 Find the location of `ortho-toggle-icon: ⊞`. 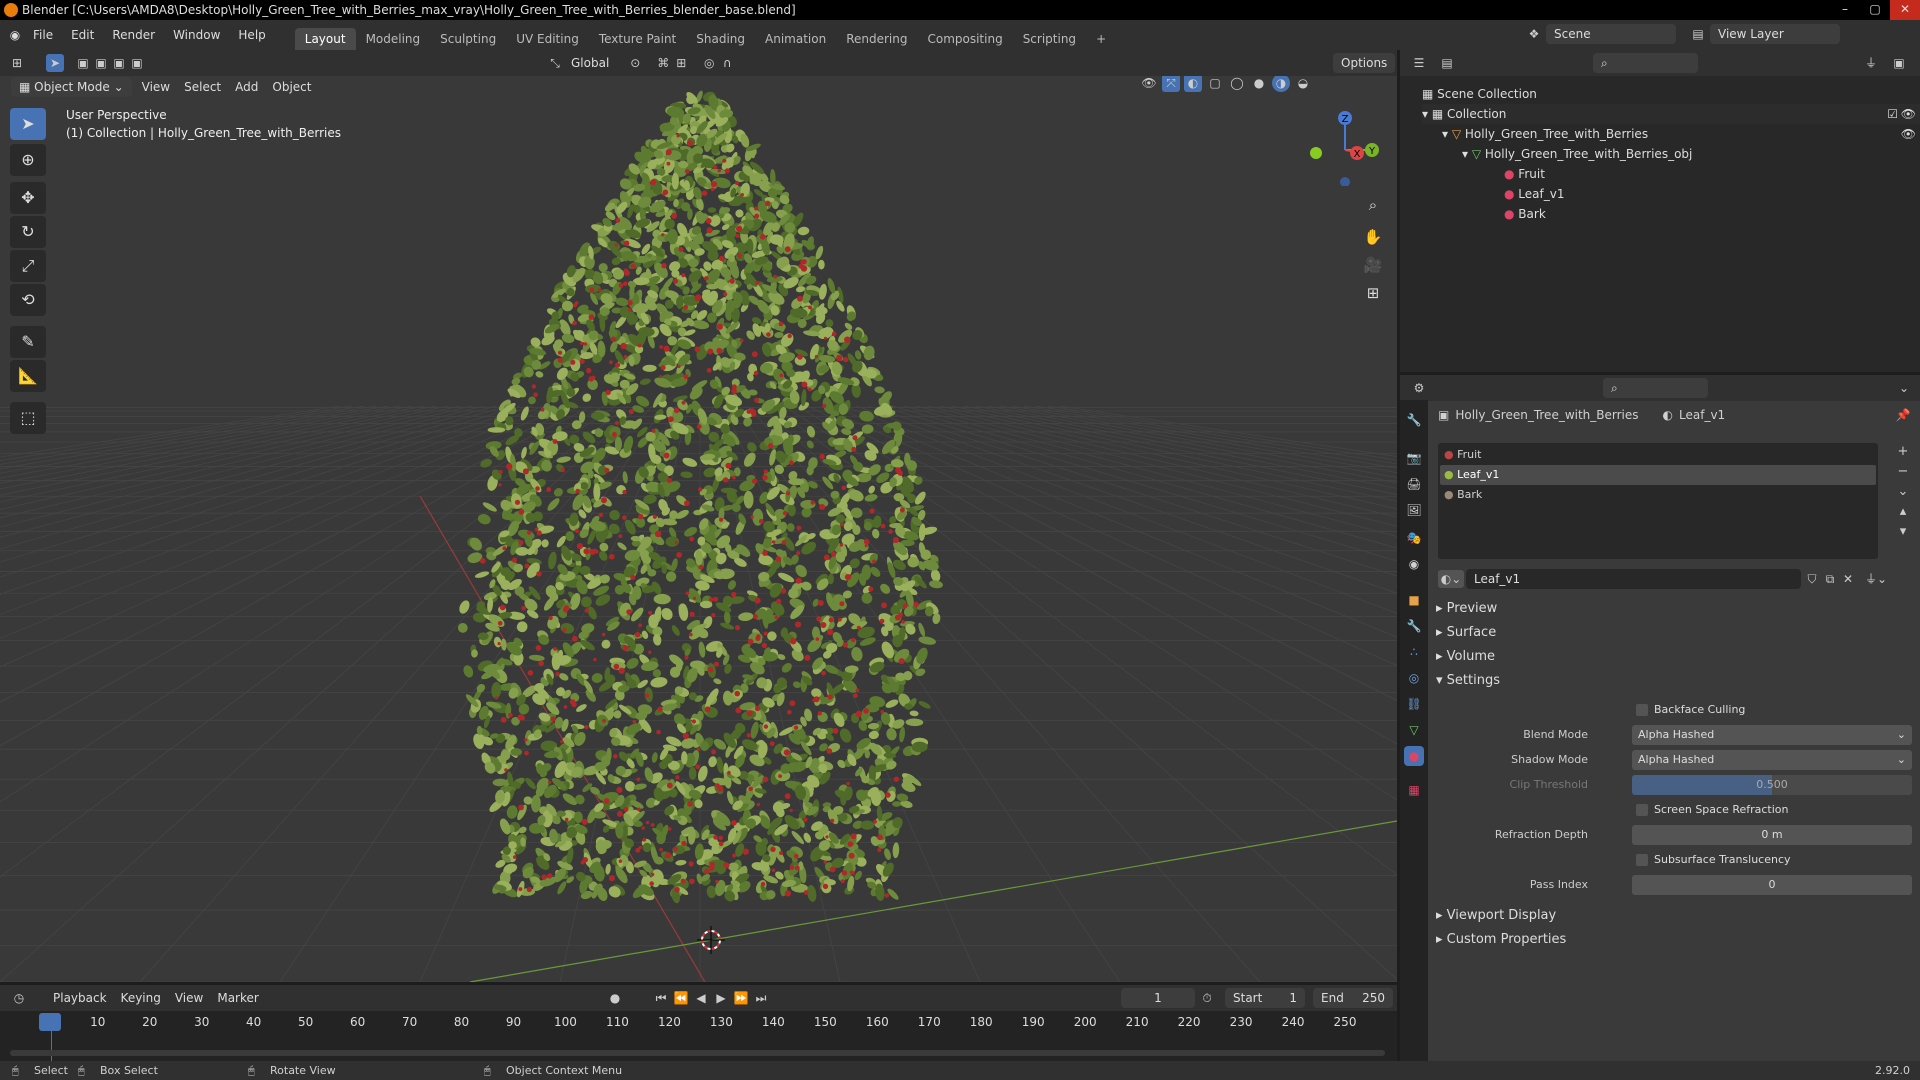

ortho-toggle-icon: ⊞ is located at coordinates (1373, 293).